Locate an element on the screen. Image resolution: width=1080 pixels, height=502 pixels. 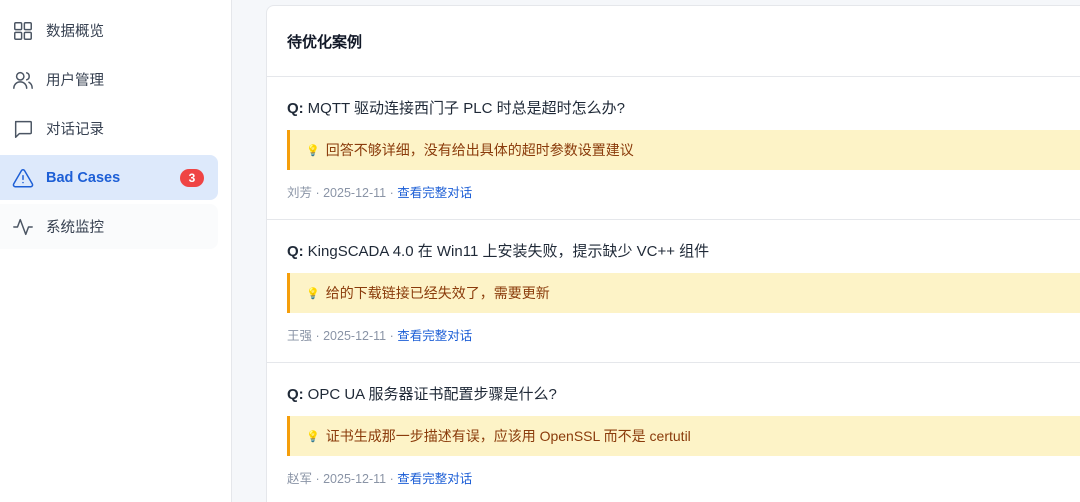
alert-triangle-icon is located at coordinates (23, 178).